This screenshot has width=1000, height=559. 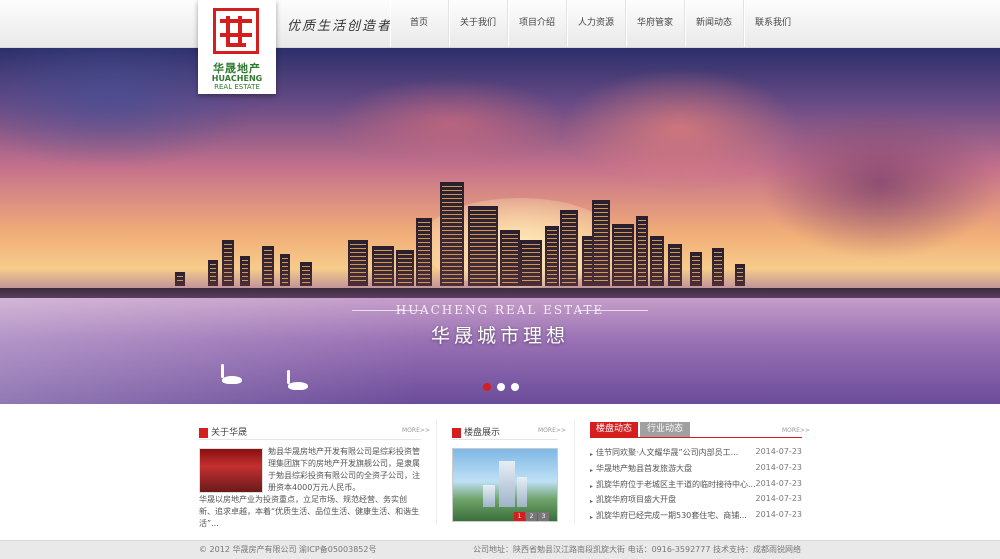 I want to click on tab-property-news: 楼盘动态, so click(x=614, y=429).